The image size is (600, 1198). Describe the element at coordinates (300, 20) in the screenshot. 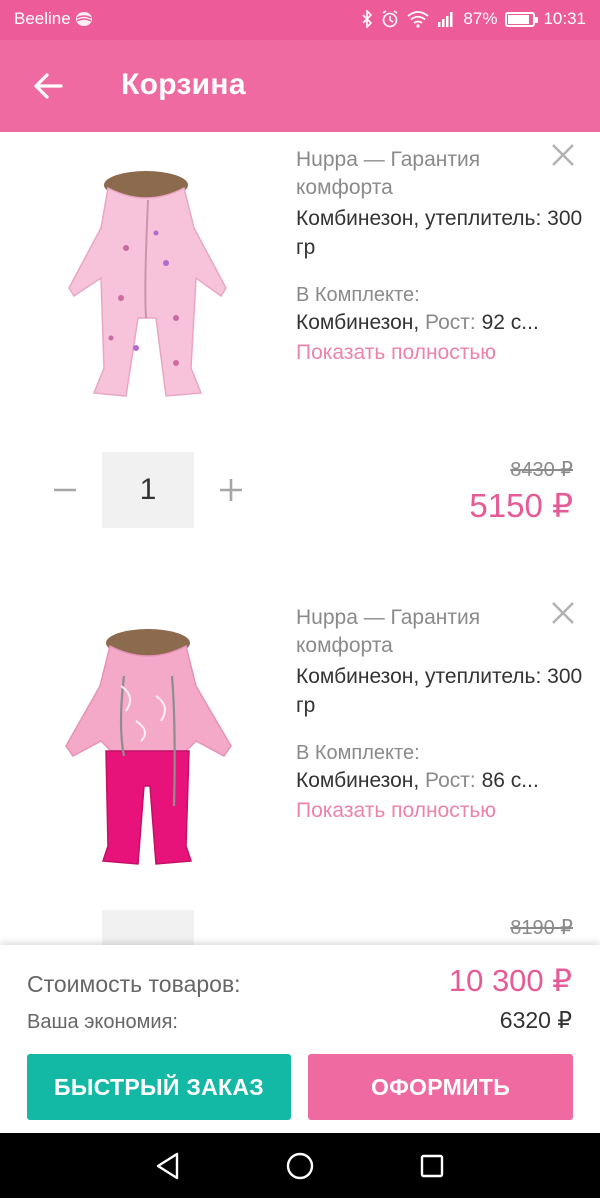

I see `status-bar: Beeline 87% 10:31` at that location.